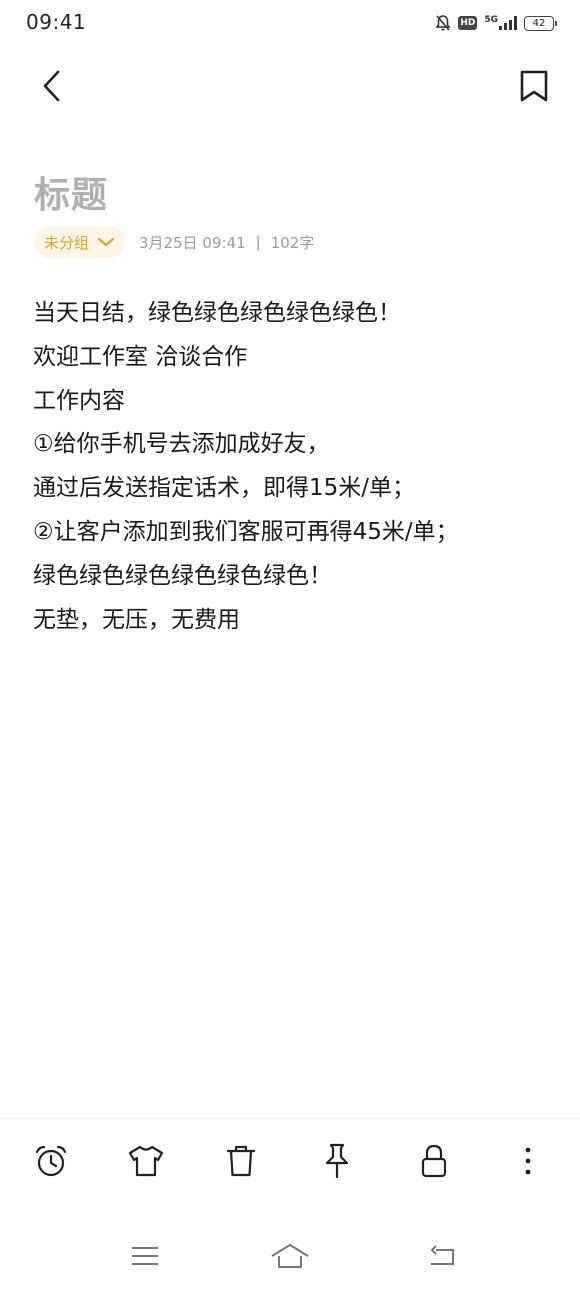 This screenshot has width=580, height=1289. I want to click on note-meta: 3月25日 09:41 | 102字, so click(226, 242).